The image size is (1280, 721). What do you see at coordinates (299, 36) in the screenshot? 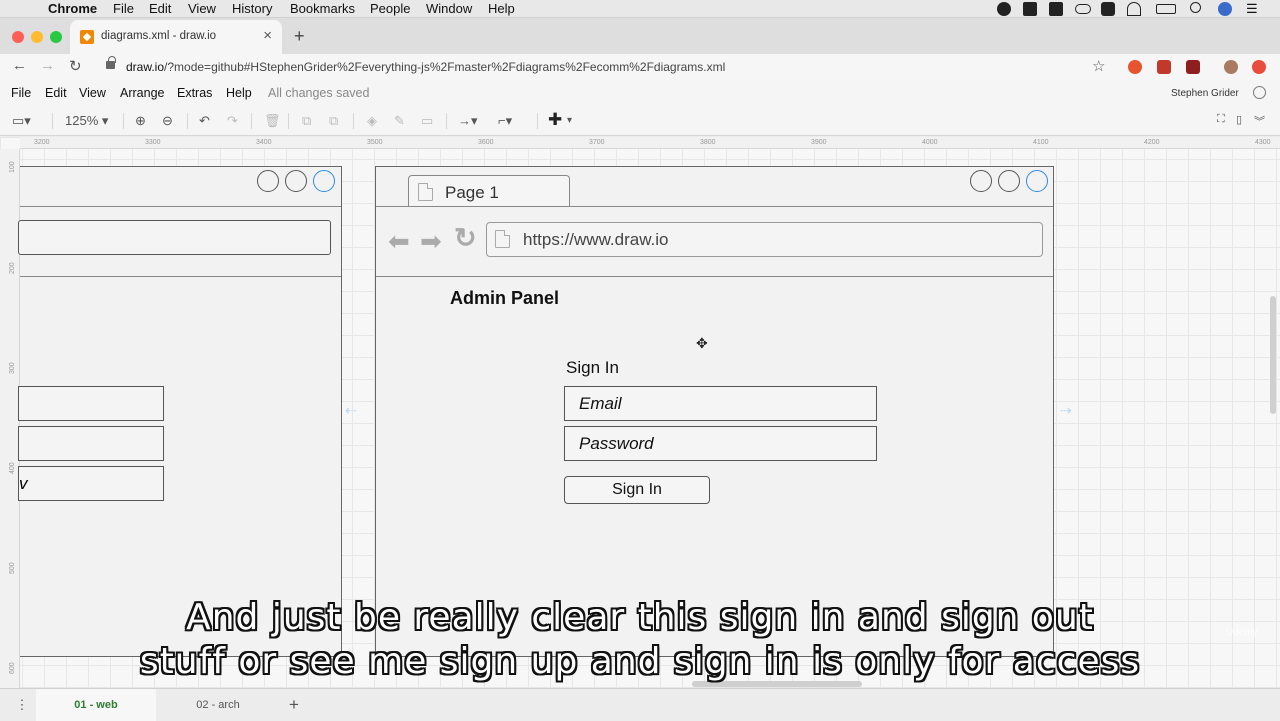
I see `new-tab-icon: +` at bounding box center [299, 36].